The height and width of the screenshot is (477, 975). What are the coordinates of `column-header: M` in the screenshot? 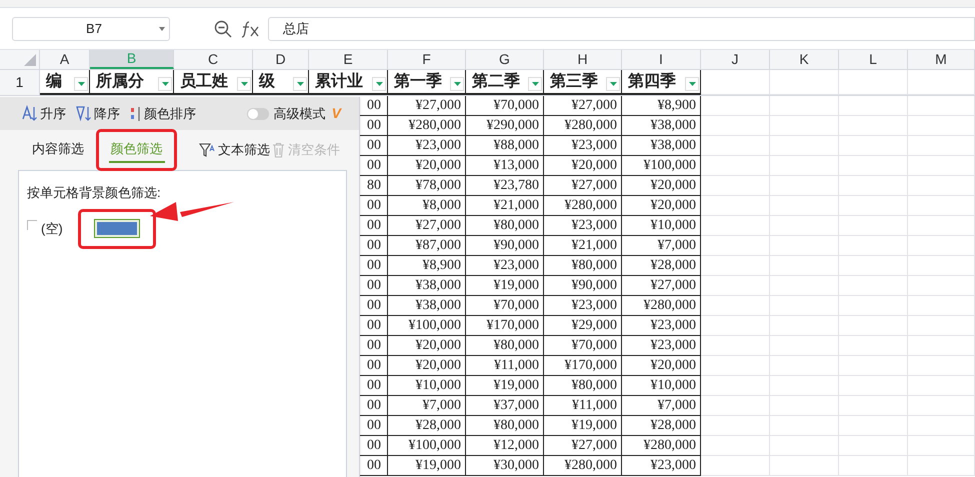 It's located at (941, 59).